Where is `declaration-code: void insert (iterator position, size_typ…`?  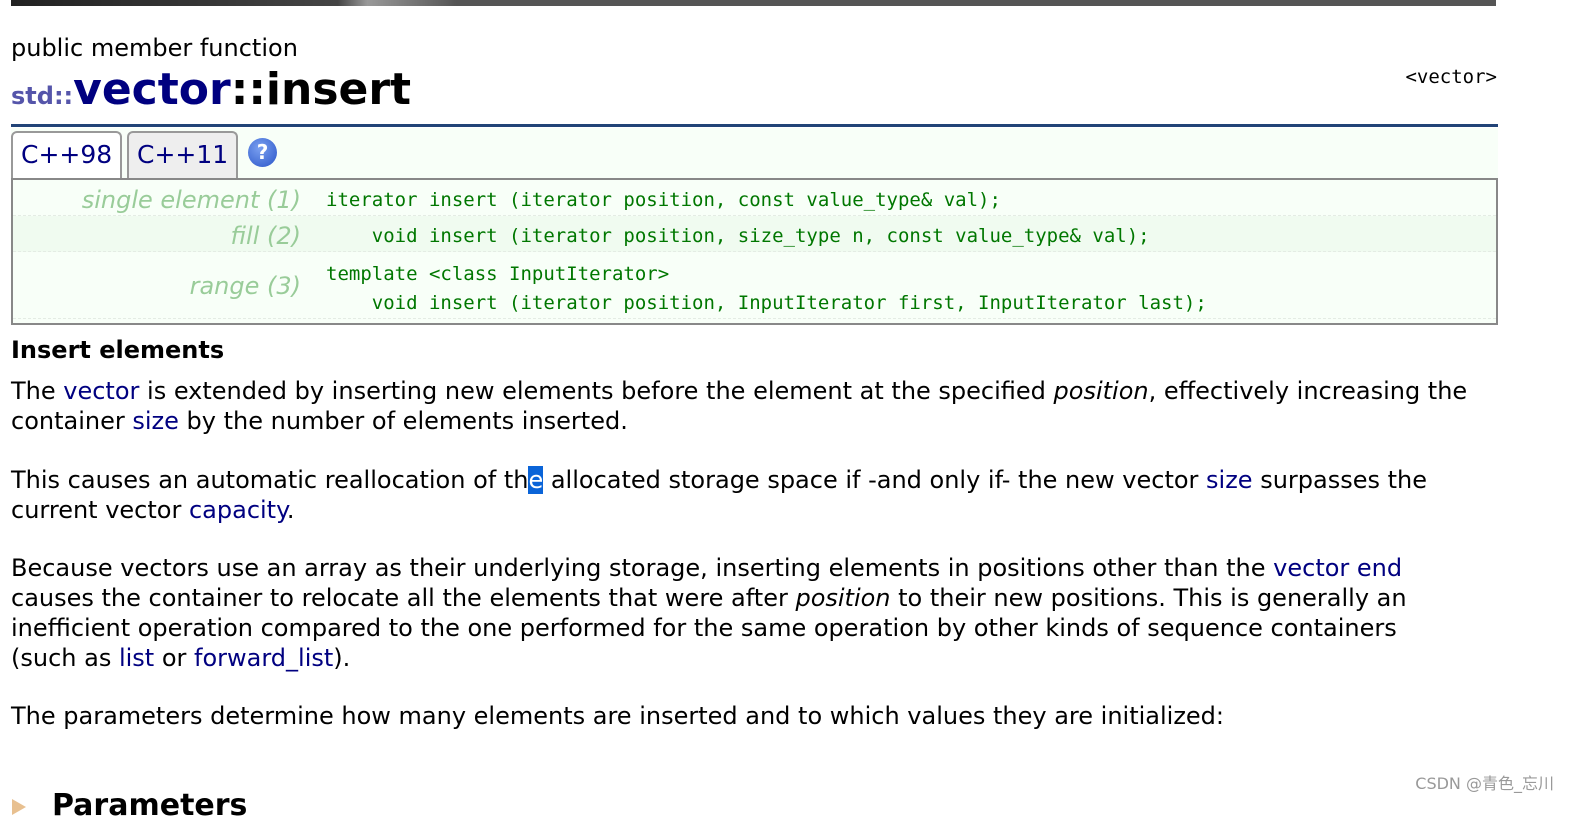 declaration-code: void insert (iterator position, size_typ… is located at coordinates (738, 236).